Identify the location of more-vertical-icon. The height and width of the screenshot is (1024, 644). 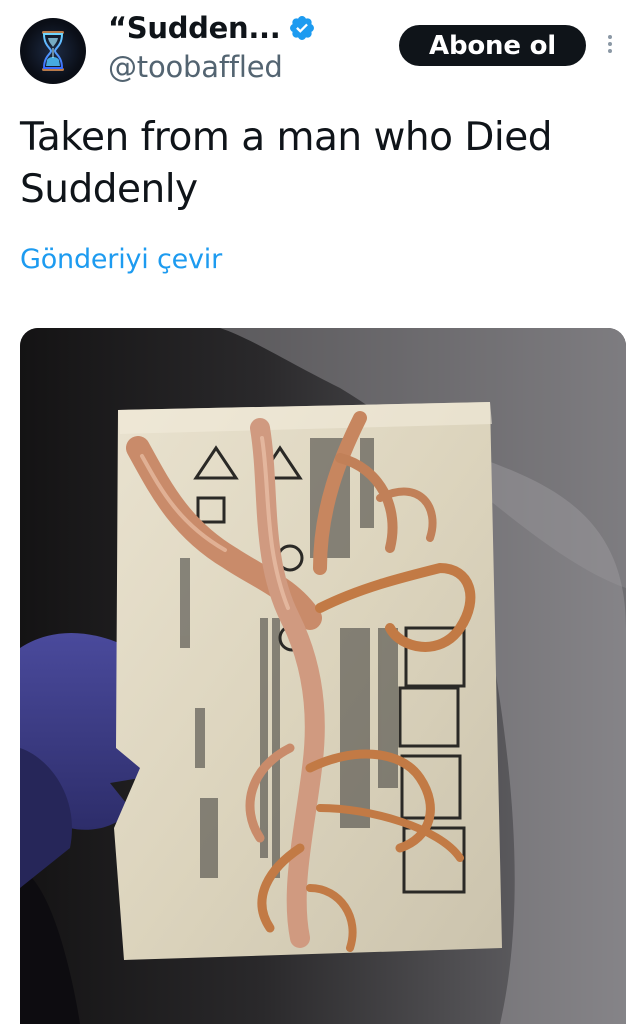
(610, 47).